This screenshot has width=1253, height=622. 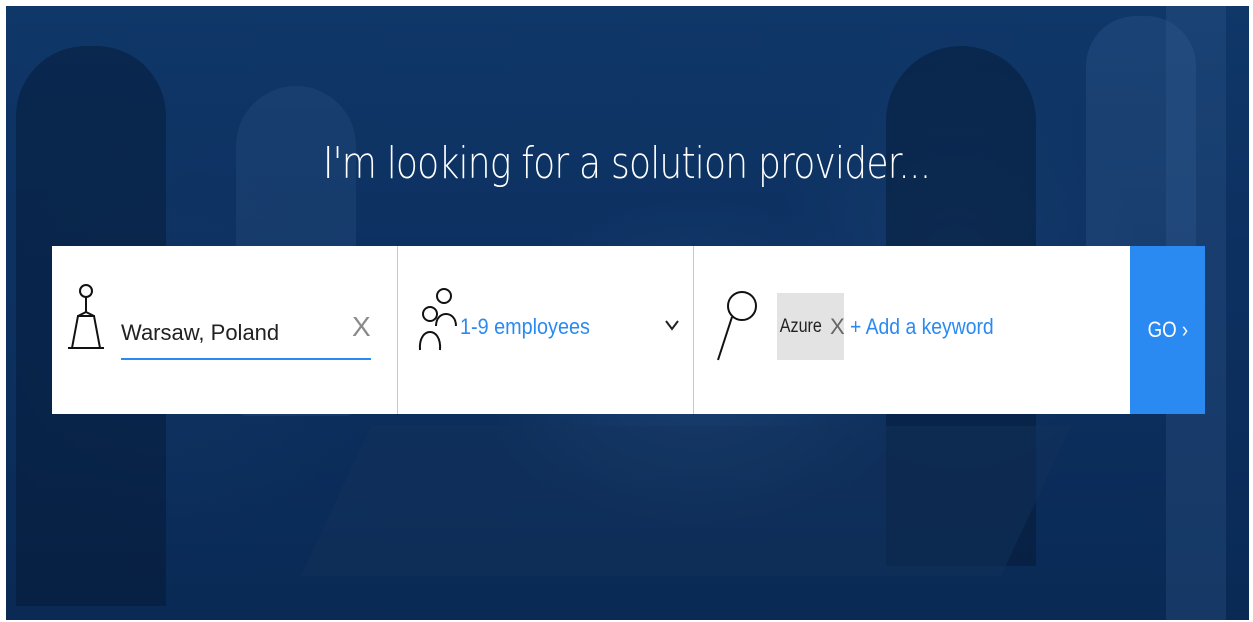 What do you see at coordinates (86, 316) in the screenshot?
I see `location-pin-icon` at bounding box center [86, 316].